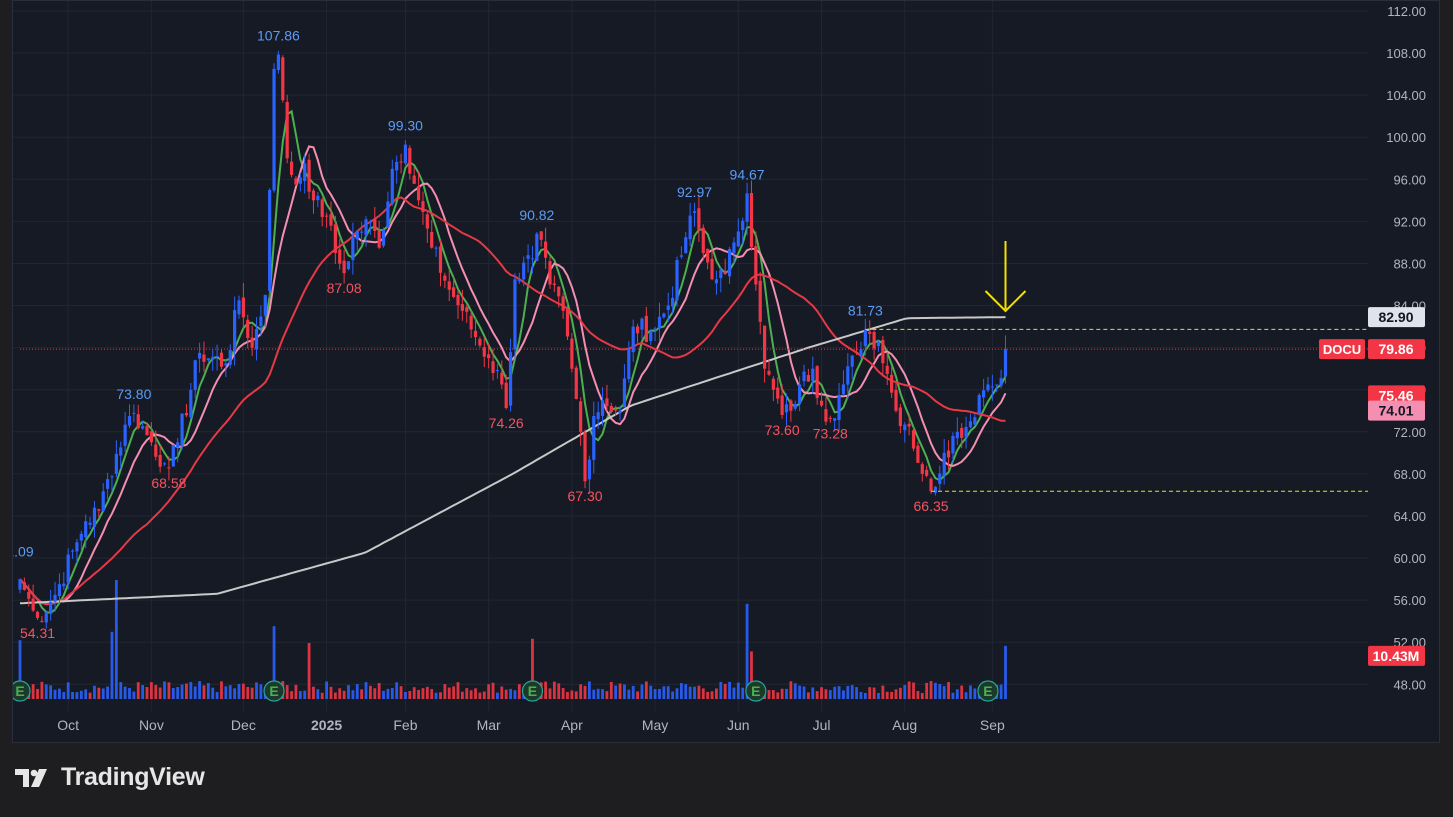 The image size is (1453, 817). Describe the element at coordinates (865, 310) in the screenshot. I see `price-label-high: 81.73` at that location.